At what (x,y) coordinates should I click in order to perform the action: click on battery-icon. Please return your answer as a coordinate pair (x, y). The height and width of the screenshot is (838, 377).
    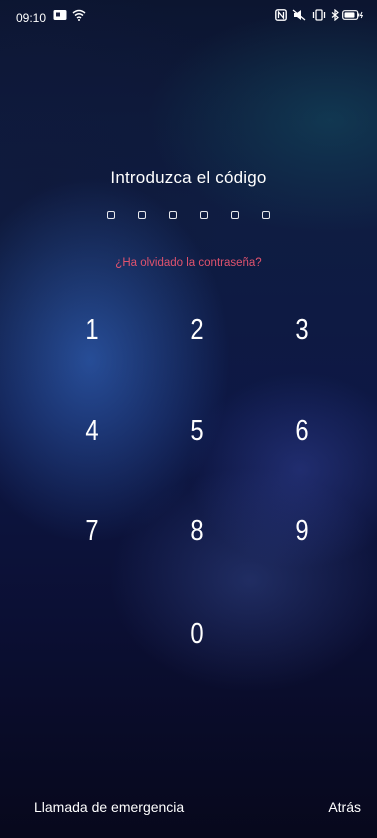
    Looking at the image, I should click on (353, 16).